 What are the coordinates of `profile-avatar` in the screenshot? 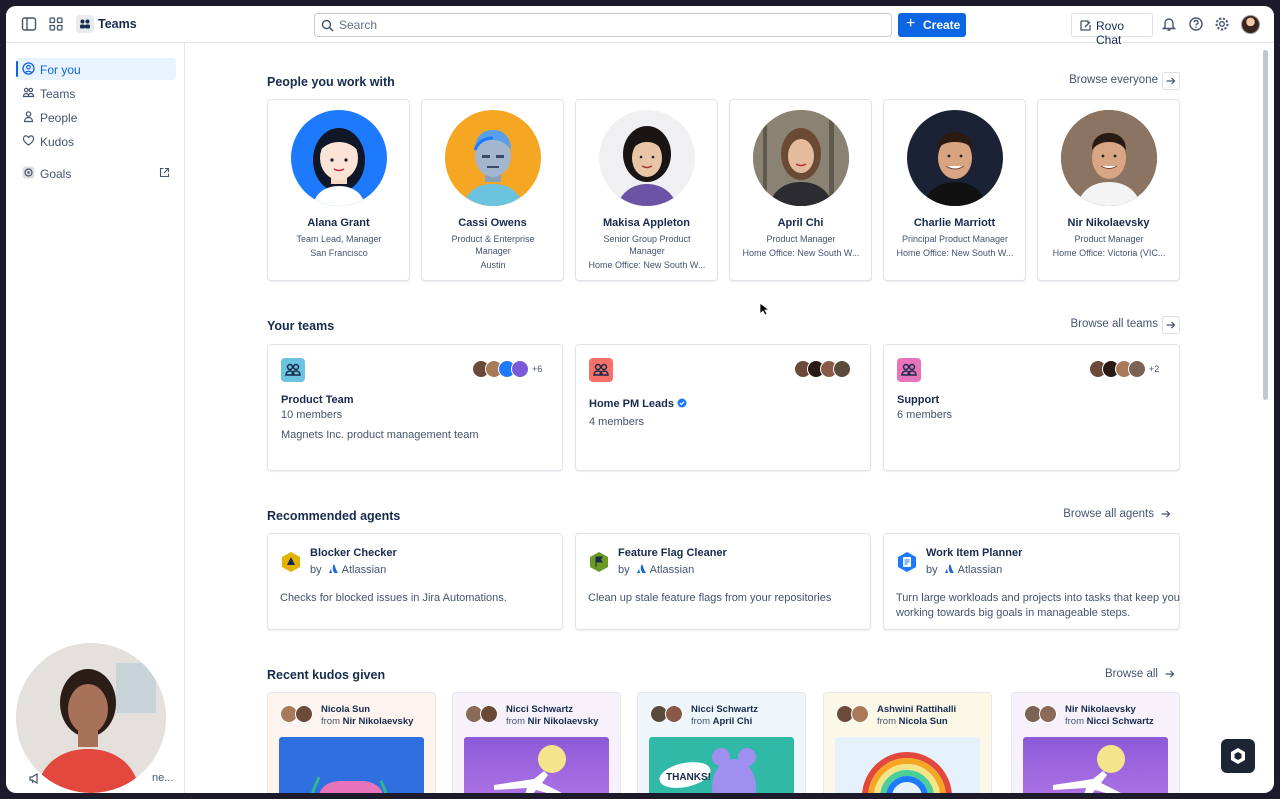 It's located at (1250, 24).